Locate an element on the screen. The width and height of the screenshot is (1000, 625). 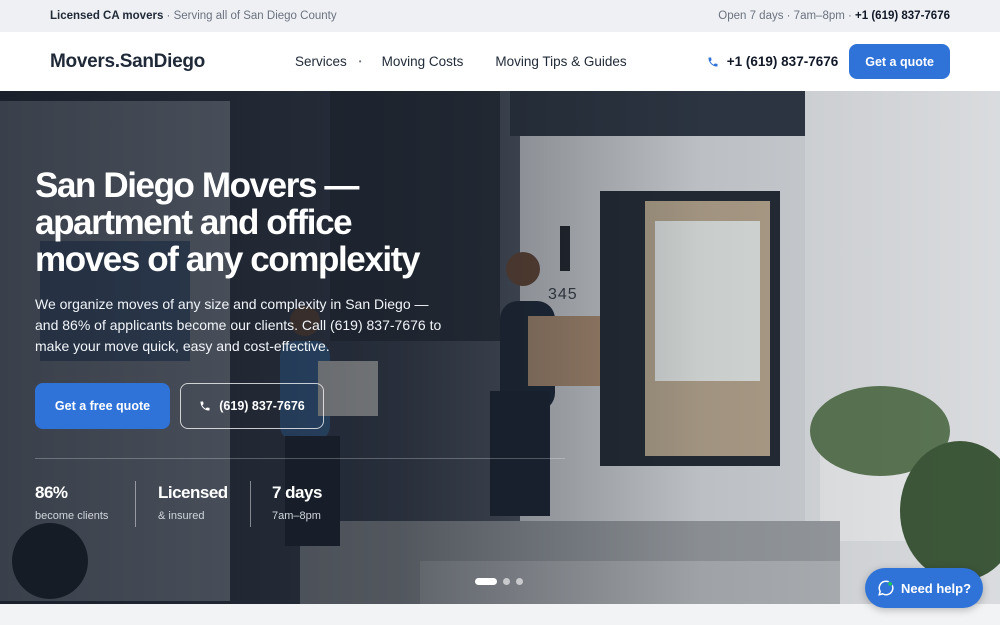
need-help-chat-button: Need help? is located at coordinates (924, 588).